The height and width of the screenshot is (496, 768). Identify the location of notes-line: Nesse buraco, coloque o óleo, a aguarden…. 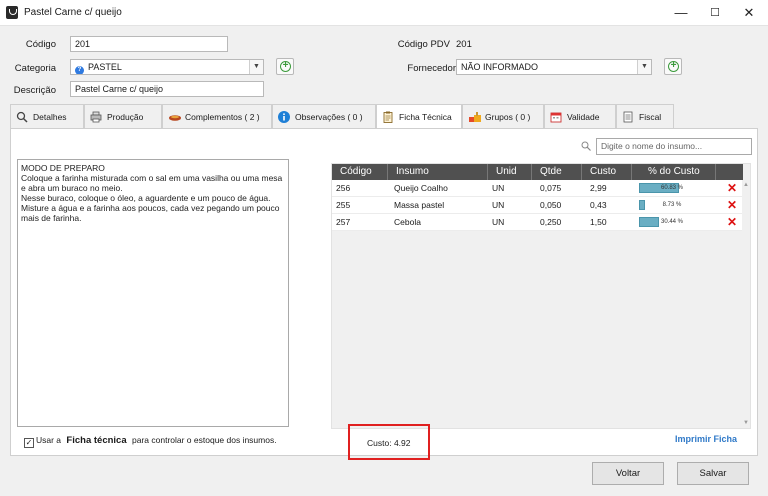
(146, 198).